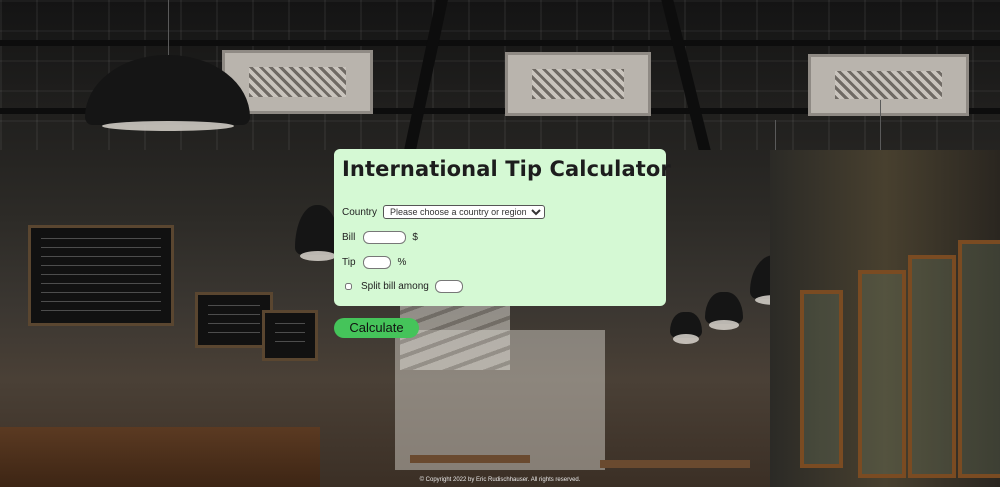  Describe the element at coordinates (348, 286) in the screenshot. I see `split-bill-checkbox` at that location.